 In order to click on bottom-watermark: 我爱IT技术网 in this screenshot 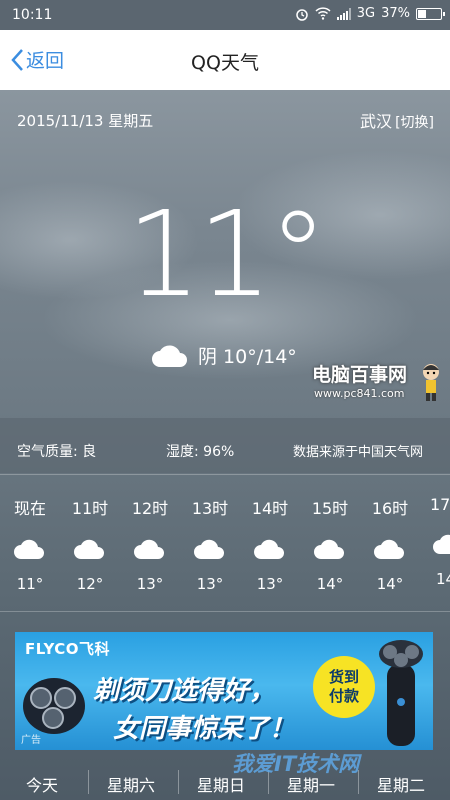, I will do `click(296, 764)`.